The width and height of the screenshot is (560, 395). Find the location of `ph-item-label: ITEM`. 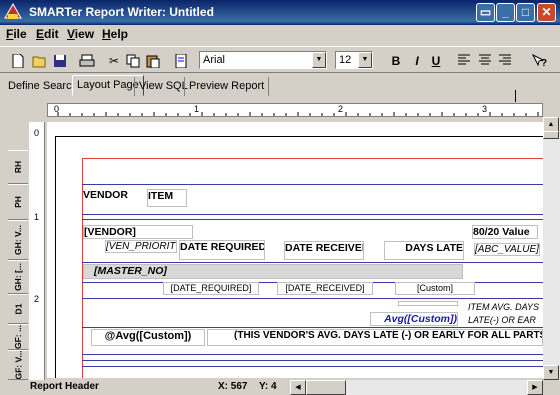

ph-item-label: ITEM is located at coordinates (167, 198).